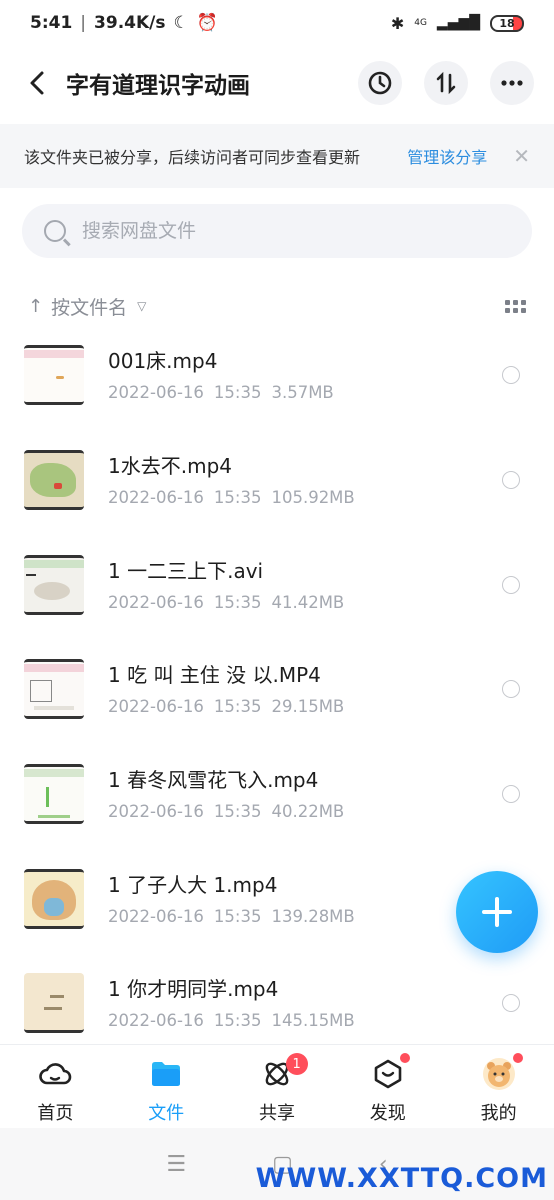 The width and height of the screenshot is (554, 1200). What do you see at coordinates (420, 23) in the screenshot?
I see `network-label: 4G` at bounding box center [420, 23].